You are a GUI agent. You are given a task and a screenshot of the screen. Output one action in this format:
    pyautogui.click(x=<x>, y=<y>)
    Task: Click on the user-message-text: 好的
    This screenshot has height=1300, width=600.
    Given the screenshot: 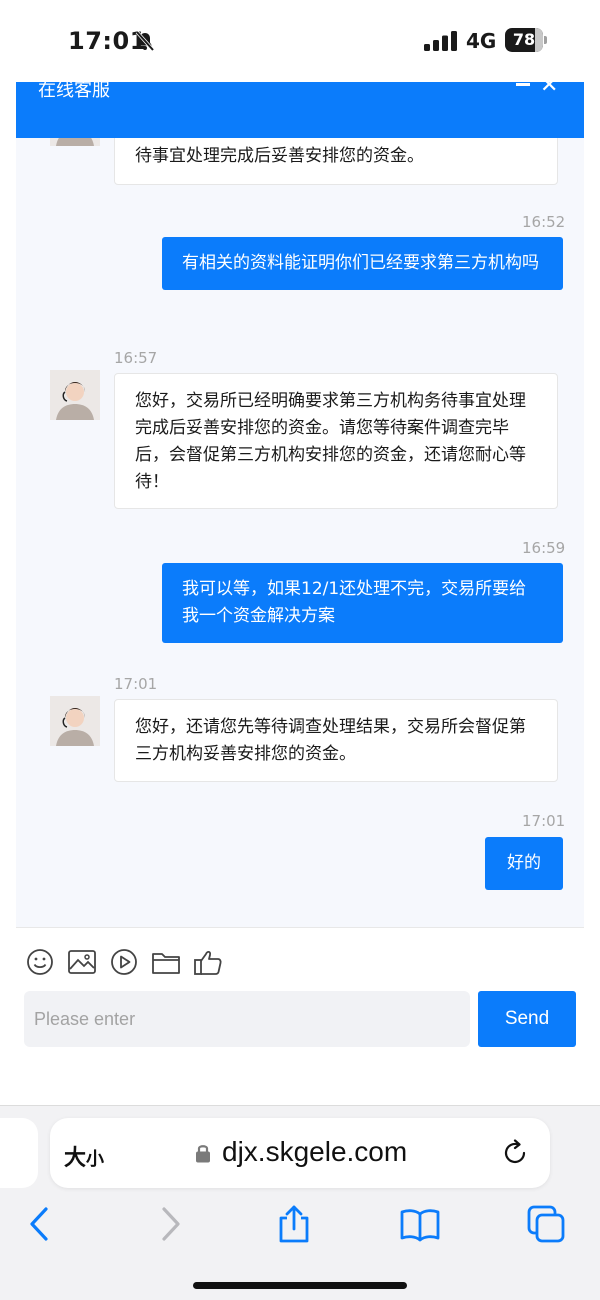 What is the action you would take?
    pyautogui.click(x=524, y=863)
    